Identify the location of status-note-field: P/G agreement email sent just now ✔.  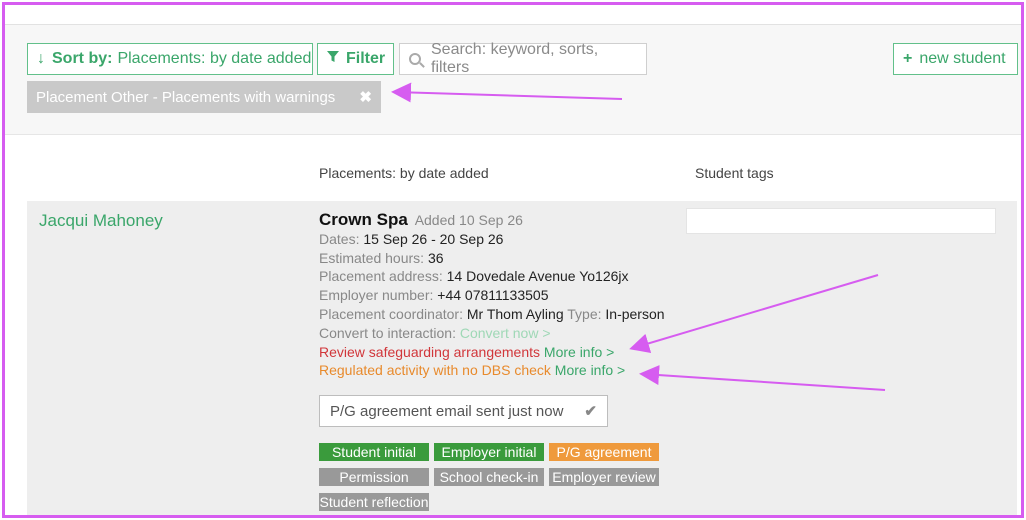
(463, 411).